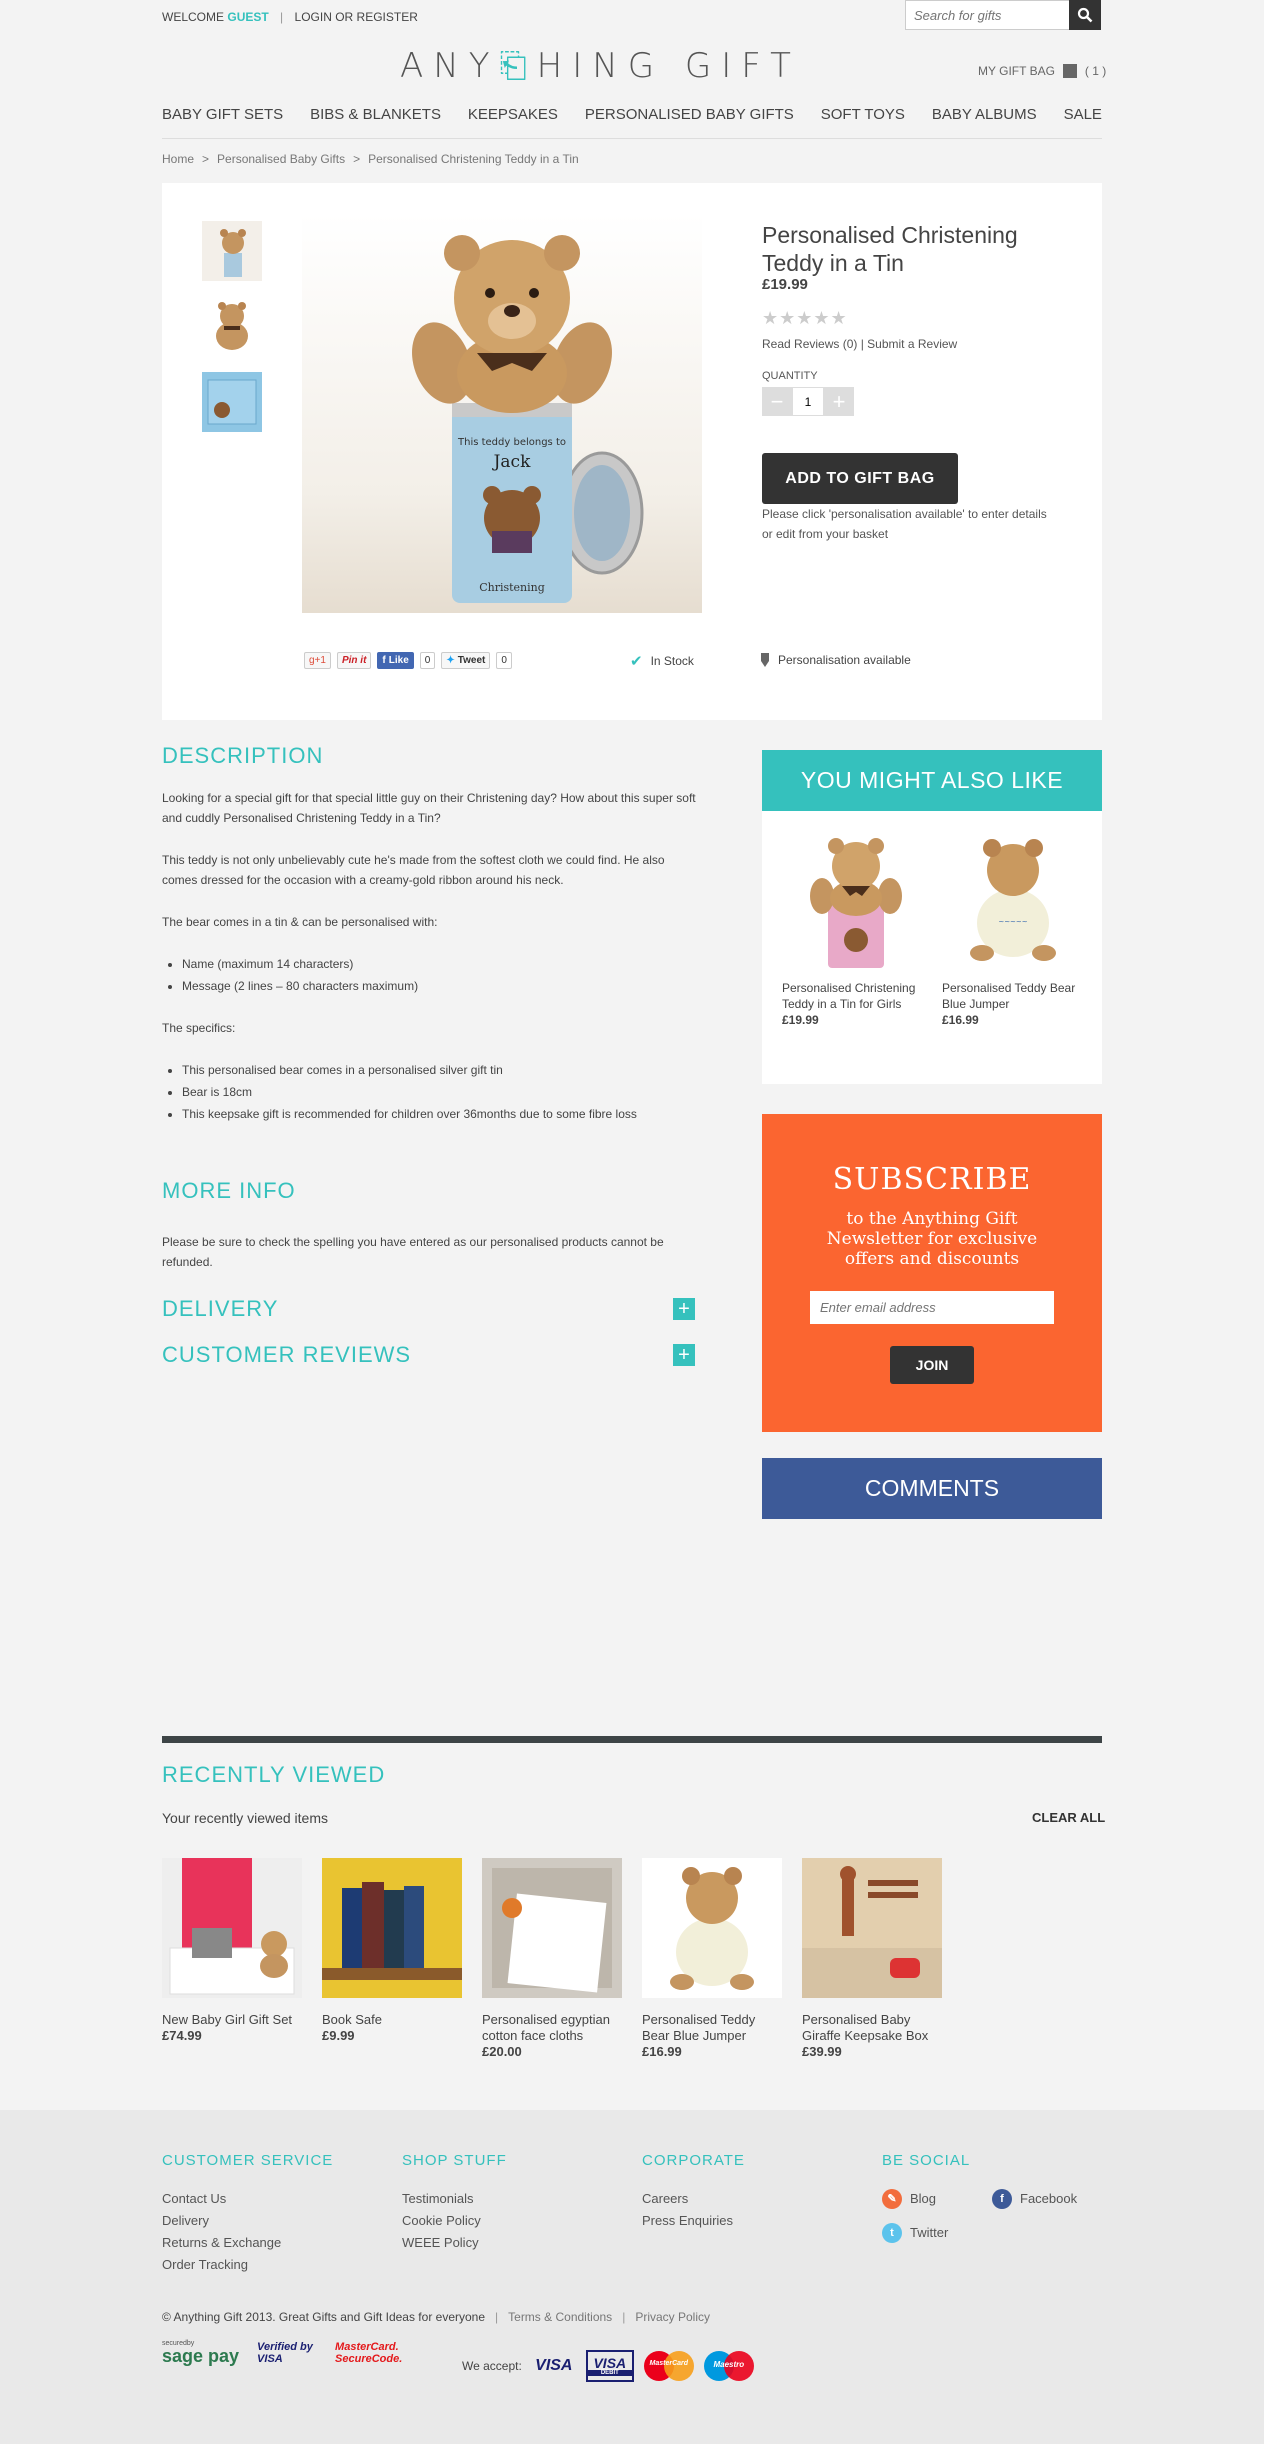  What do you see at coordinates (502, 413) in the screenshot?
I see `product-main-image: This teddy belongs to Jack Christening` at bounding box center [502, 413].